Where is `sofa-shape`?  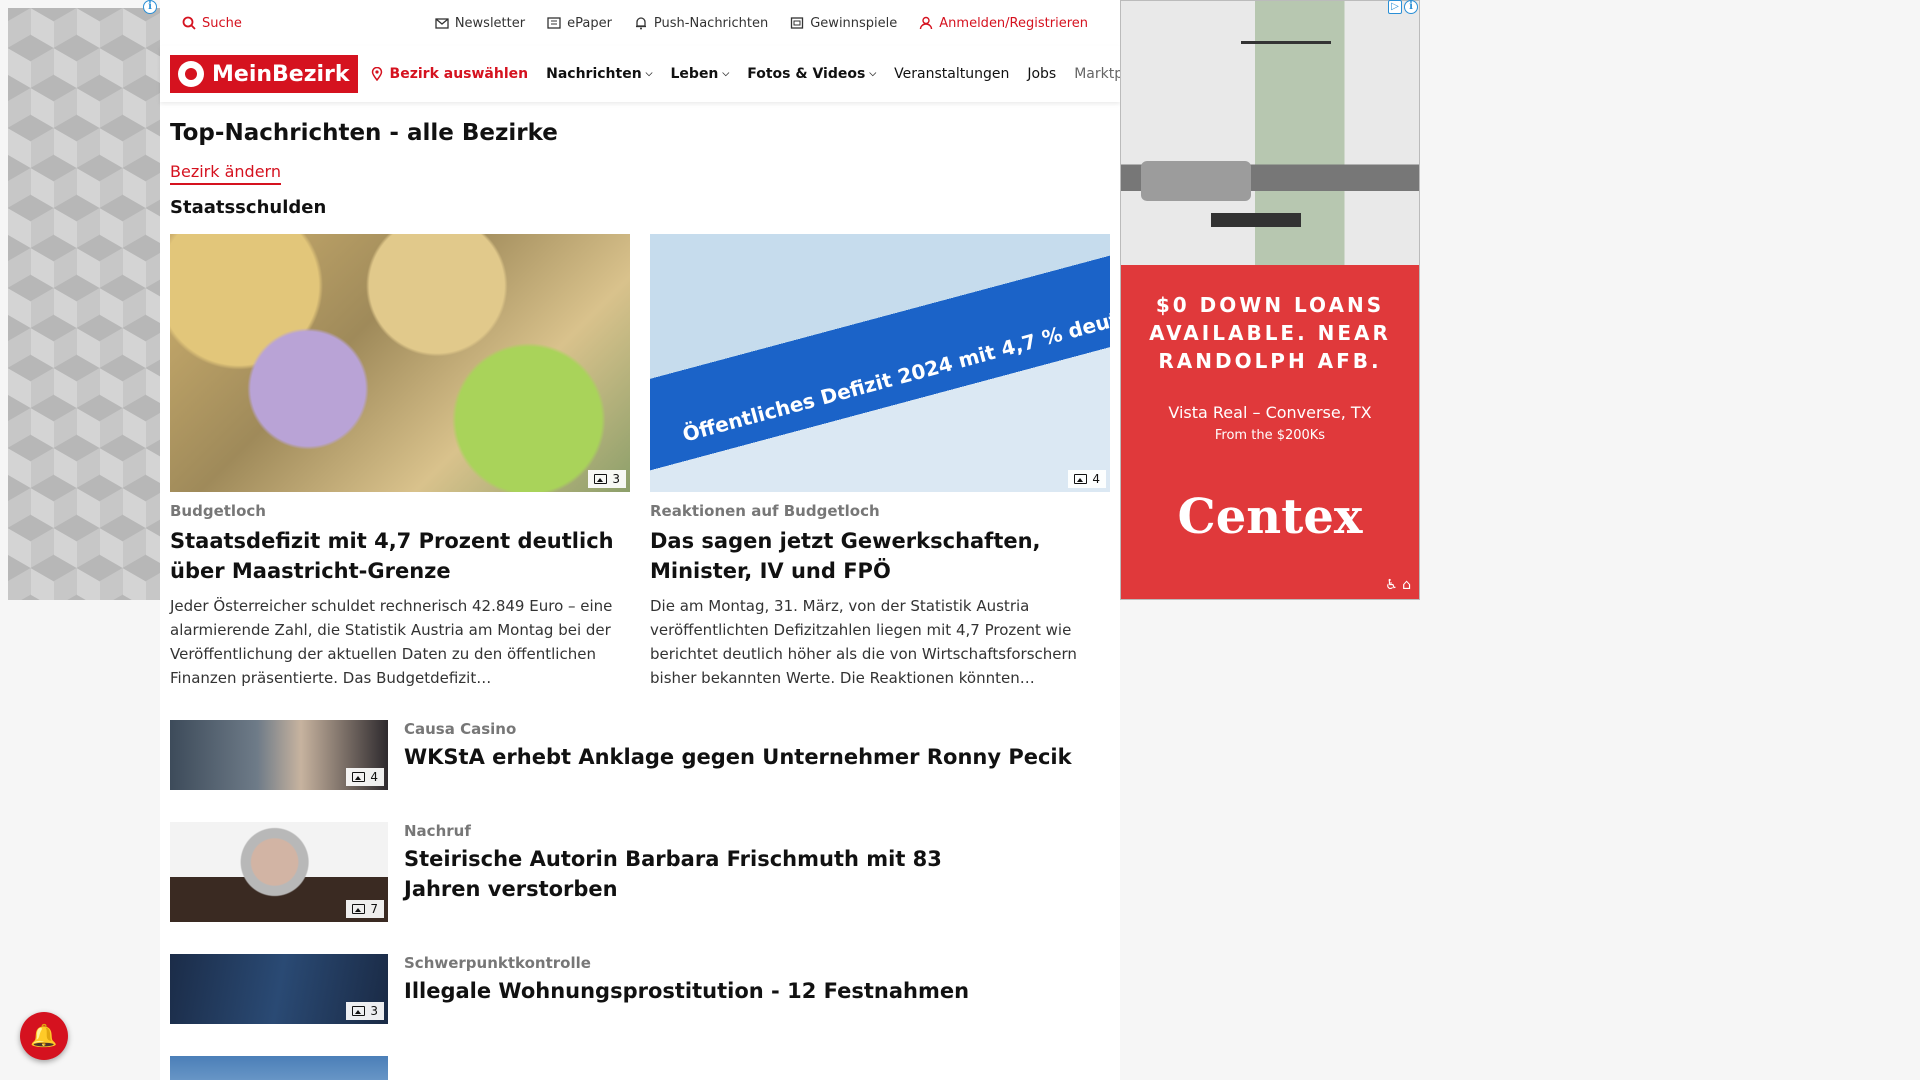 sofa-shape is located at coordinates (1196, 181).